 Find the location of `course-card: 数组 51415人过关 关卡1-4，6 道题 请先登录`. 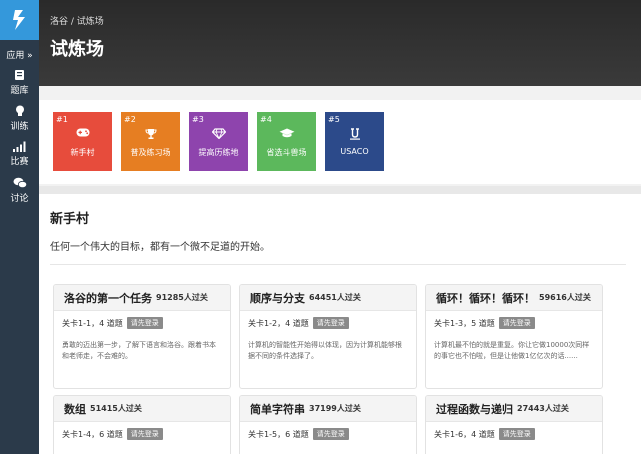

course-card: 数组 51415人过关 关卡1-4，6 道题 请先登录 is located at coordinates (142, 424).